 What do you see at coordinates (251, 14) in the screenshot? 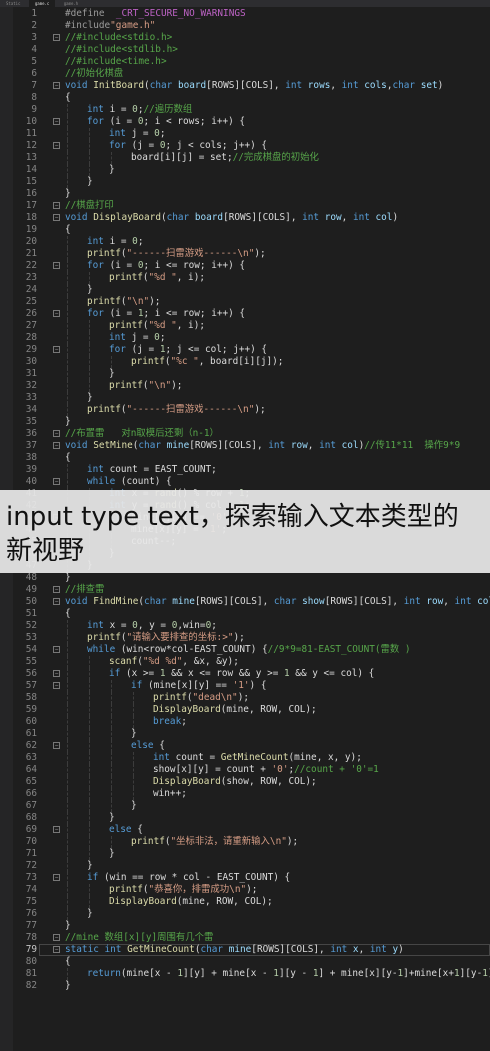
I see `code-line: 1 #define _CRT_SECURE_NO_WARNINGS` at bounding box center [251, 14].